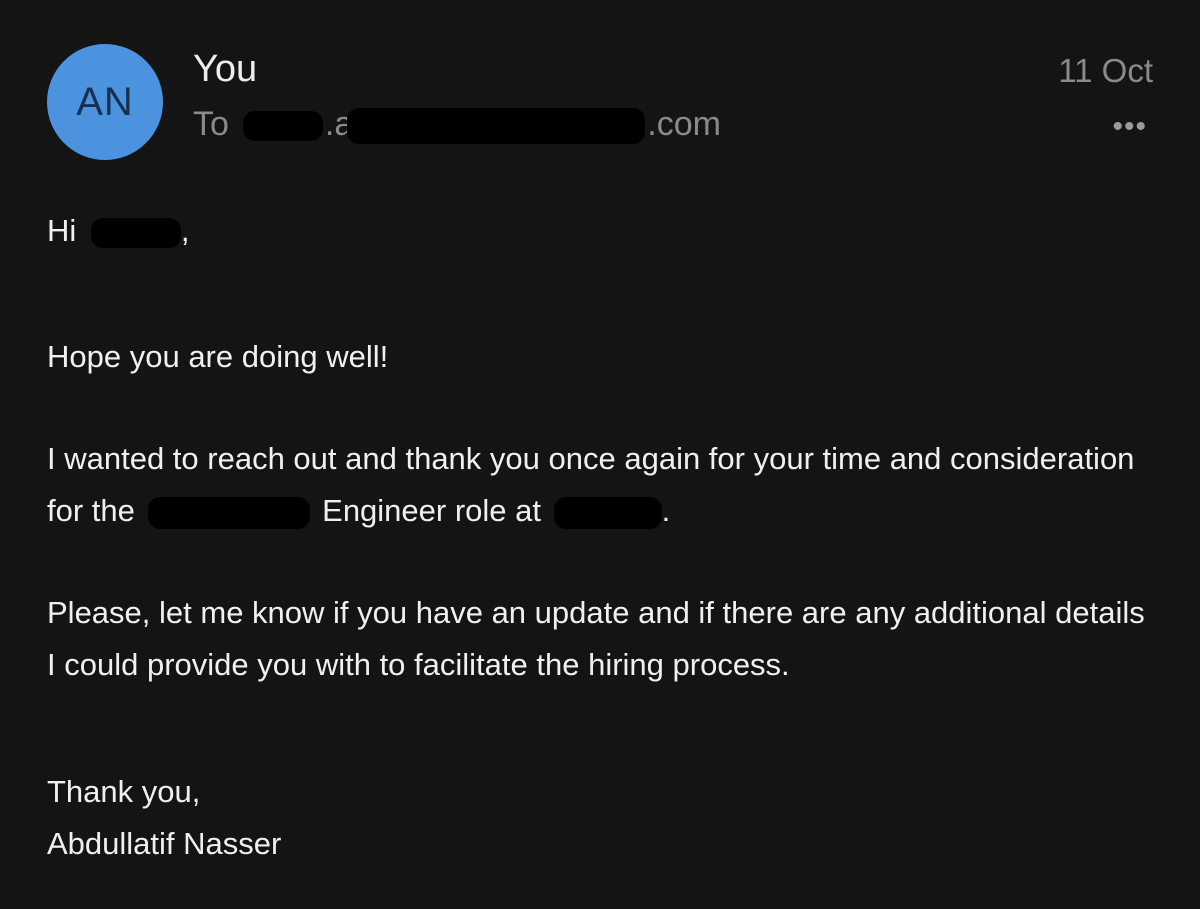 The width and height of the screenshot is (1200, 909). I want to click on message-date: 11 Oct, so click(1105, 70).